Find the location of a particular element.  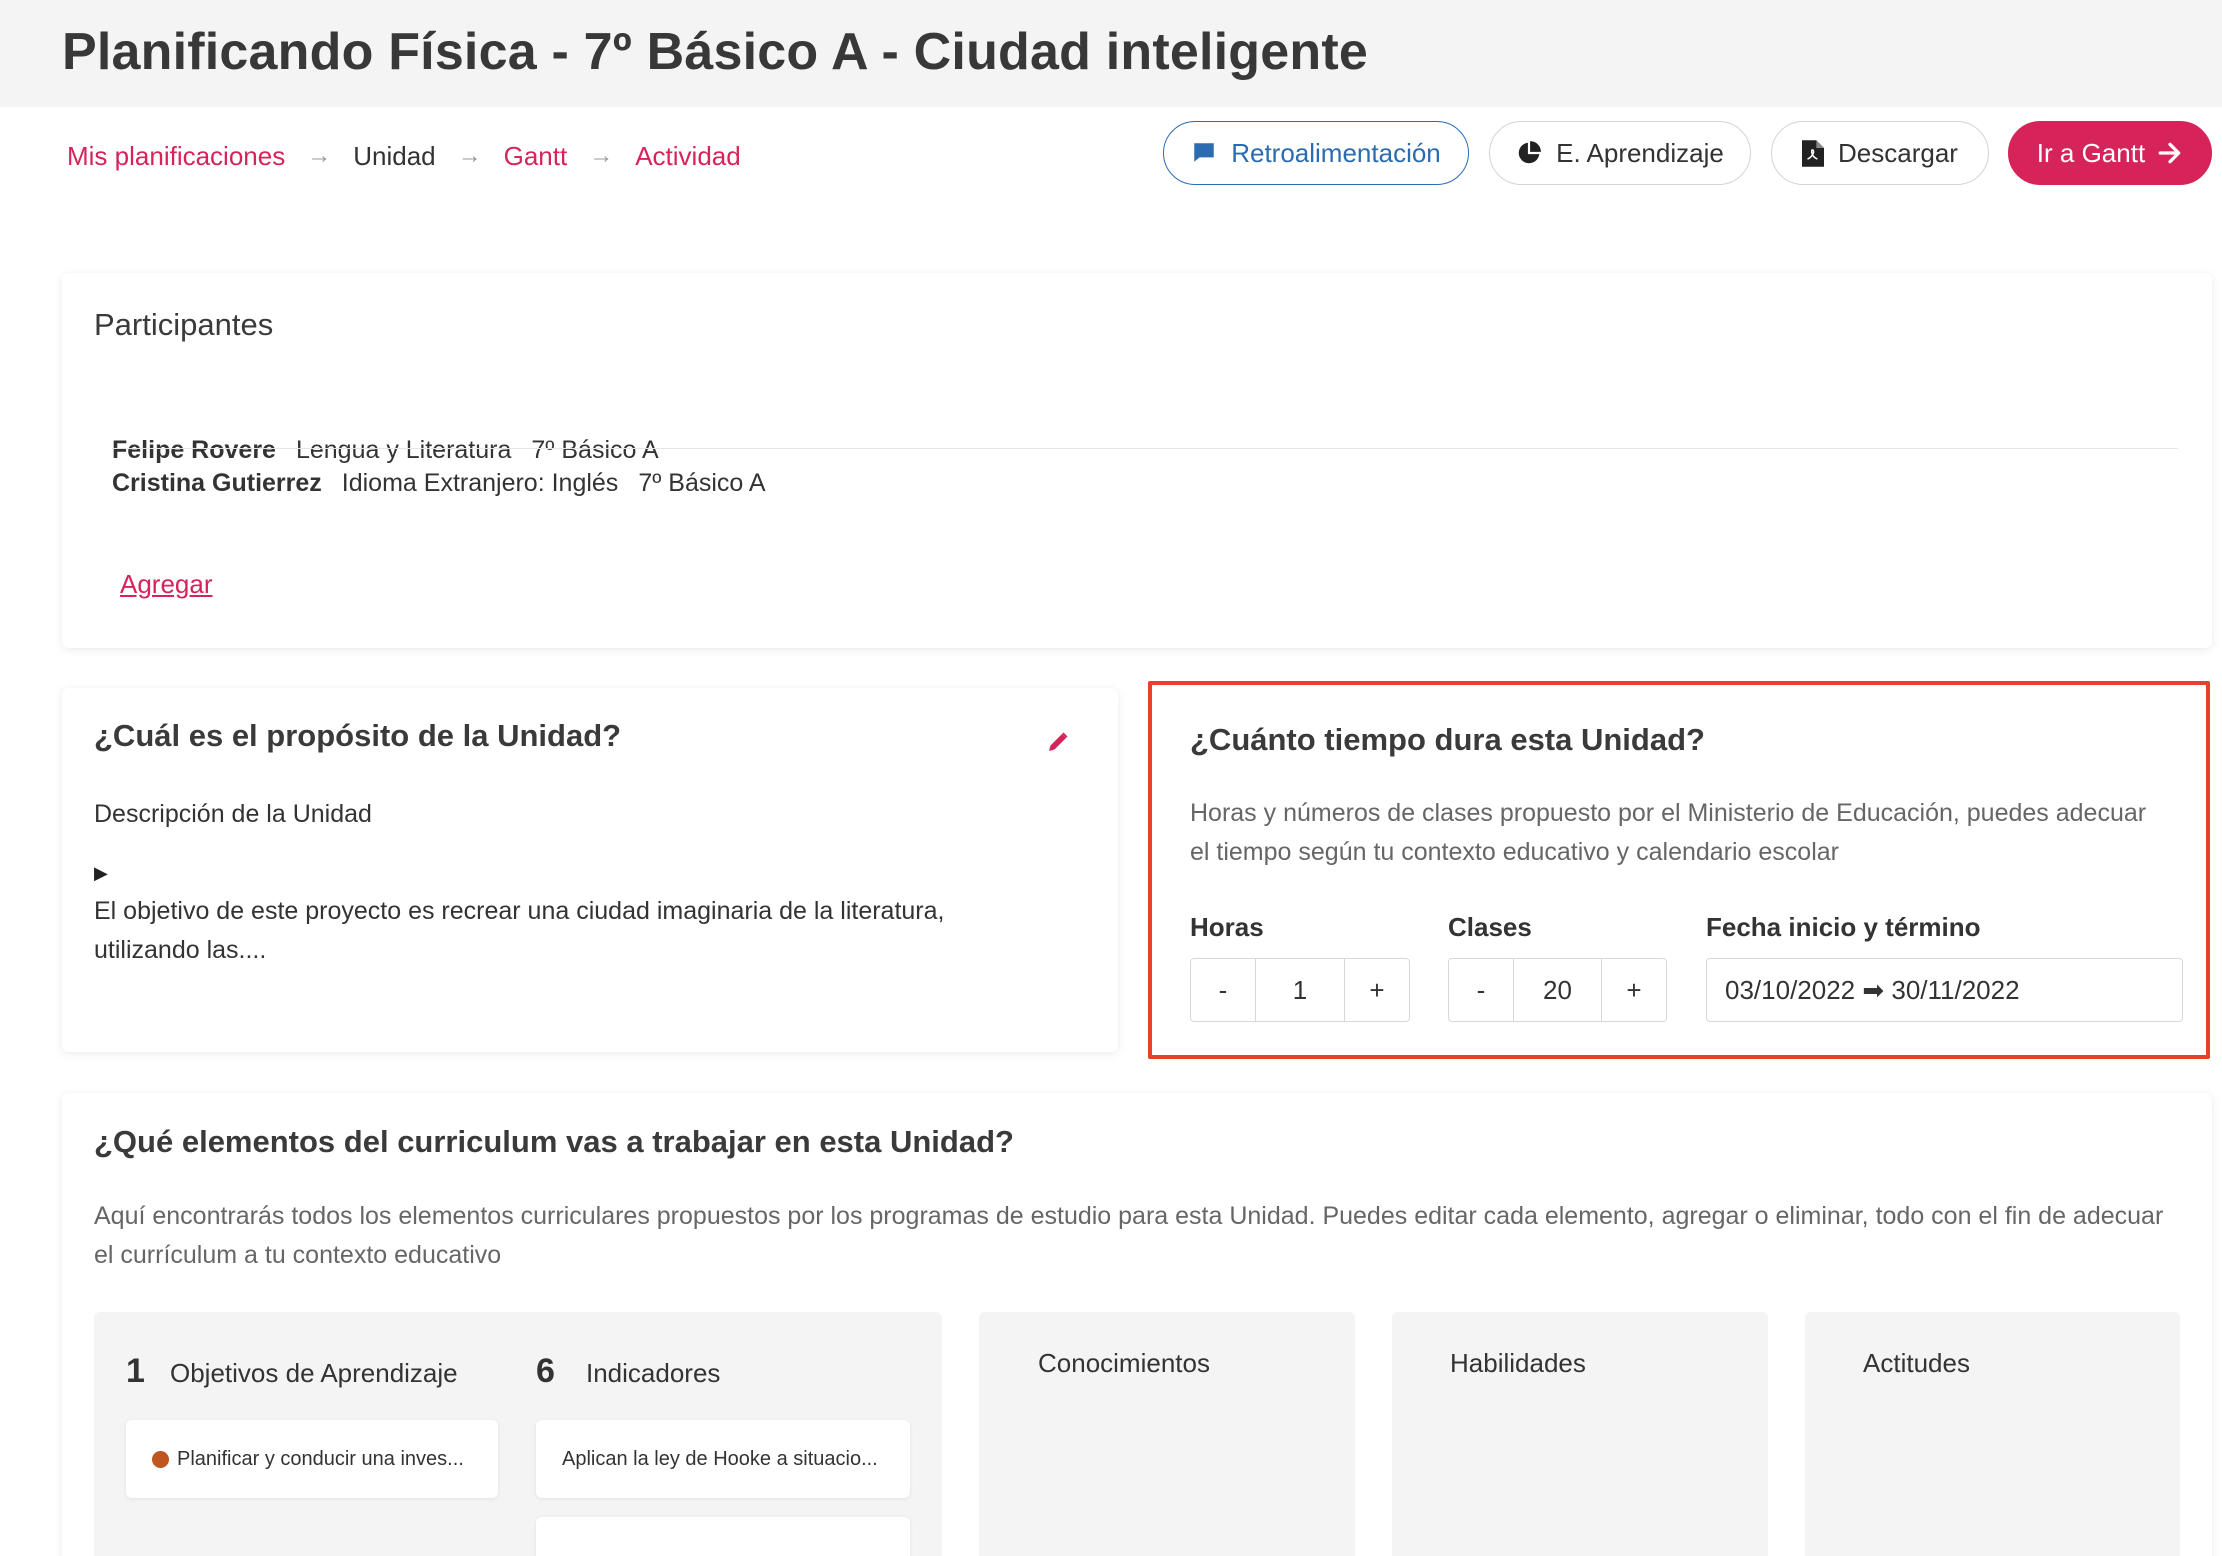

download-button: Descargar is located at coordinates (1880, 153).